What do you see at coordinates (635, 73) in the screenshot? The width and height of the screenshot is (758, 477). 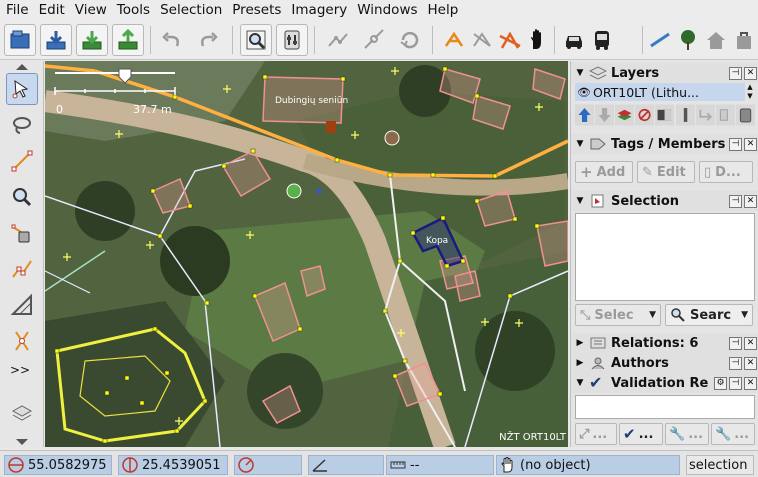 I see `layers-panel-title: Layers` at bounding box center [635, 73].